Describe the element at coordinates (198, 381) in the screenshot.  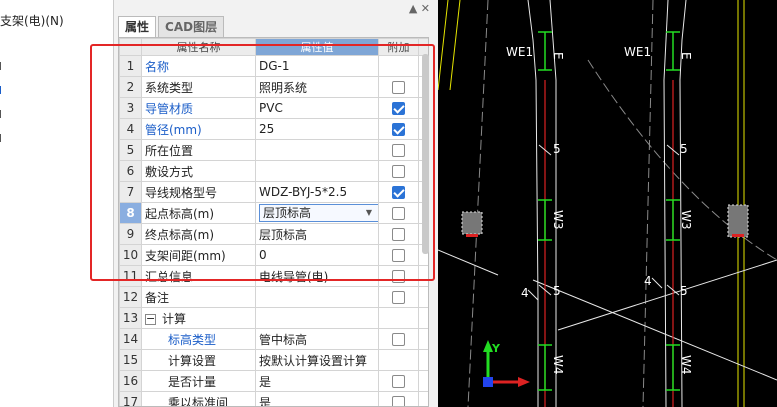
I see `property-name: 是否计量` at that location.